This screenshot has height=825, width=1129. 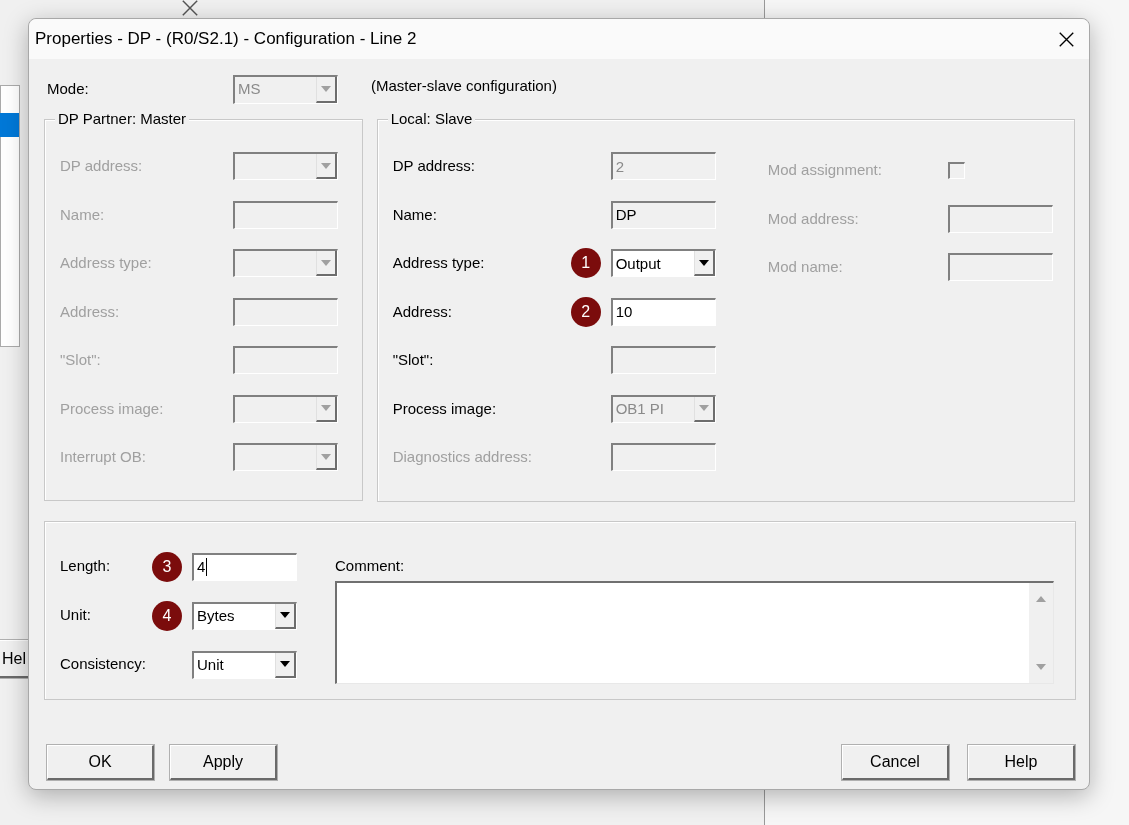 What do you see at coordinates (824, 170) in the screenshot?
I see `field-label: Mod assignment:` at bounding box center [824, 170].